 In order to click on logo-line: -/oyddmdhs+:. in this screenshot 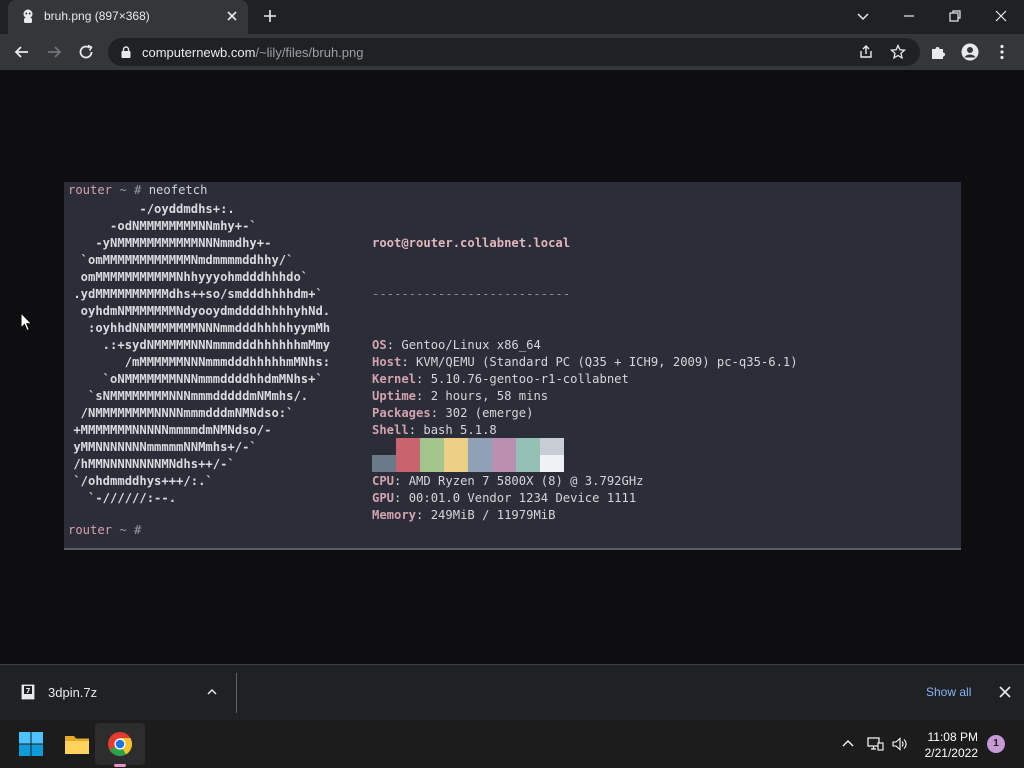, I will do `click(150, 209)`.